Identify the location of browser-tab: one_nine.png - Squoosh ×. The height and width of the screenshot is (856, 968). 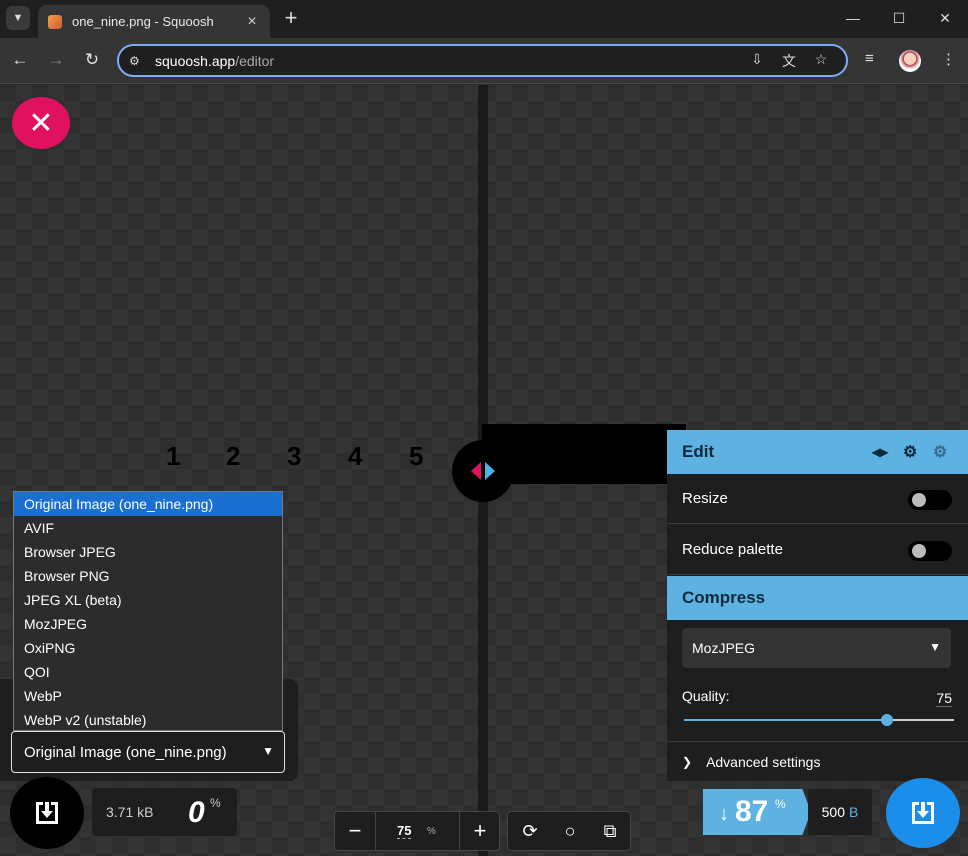
(154, 21).